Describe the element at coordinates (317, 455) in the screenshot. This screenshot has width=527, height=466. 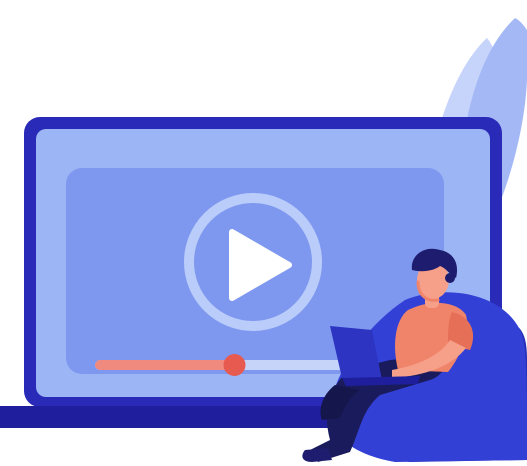
I see `shoe` at that location.